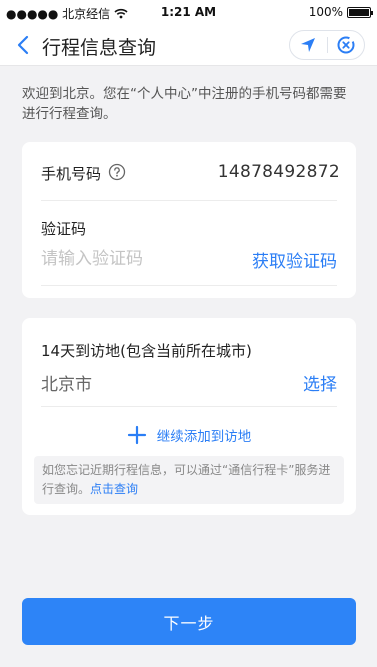 This screenshot has height=667, width=377. I want to click on select-city-button: 选择, so click(320, 382).